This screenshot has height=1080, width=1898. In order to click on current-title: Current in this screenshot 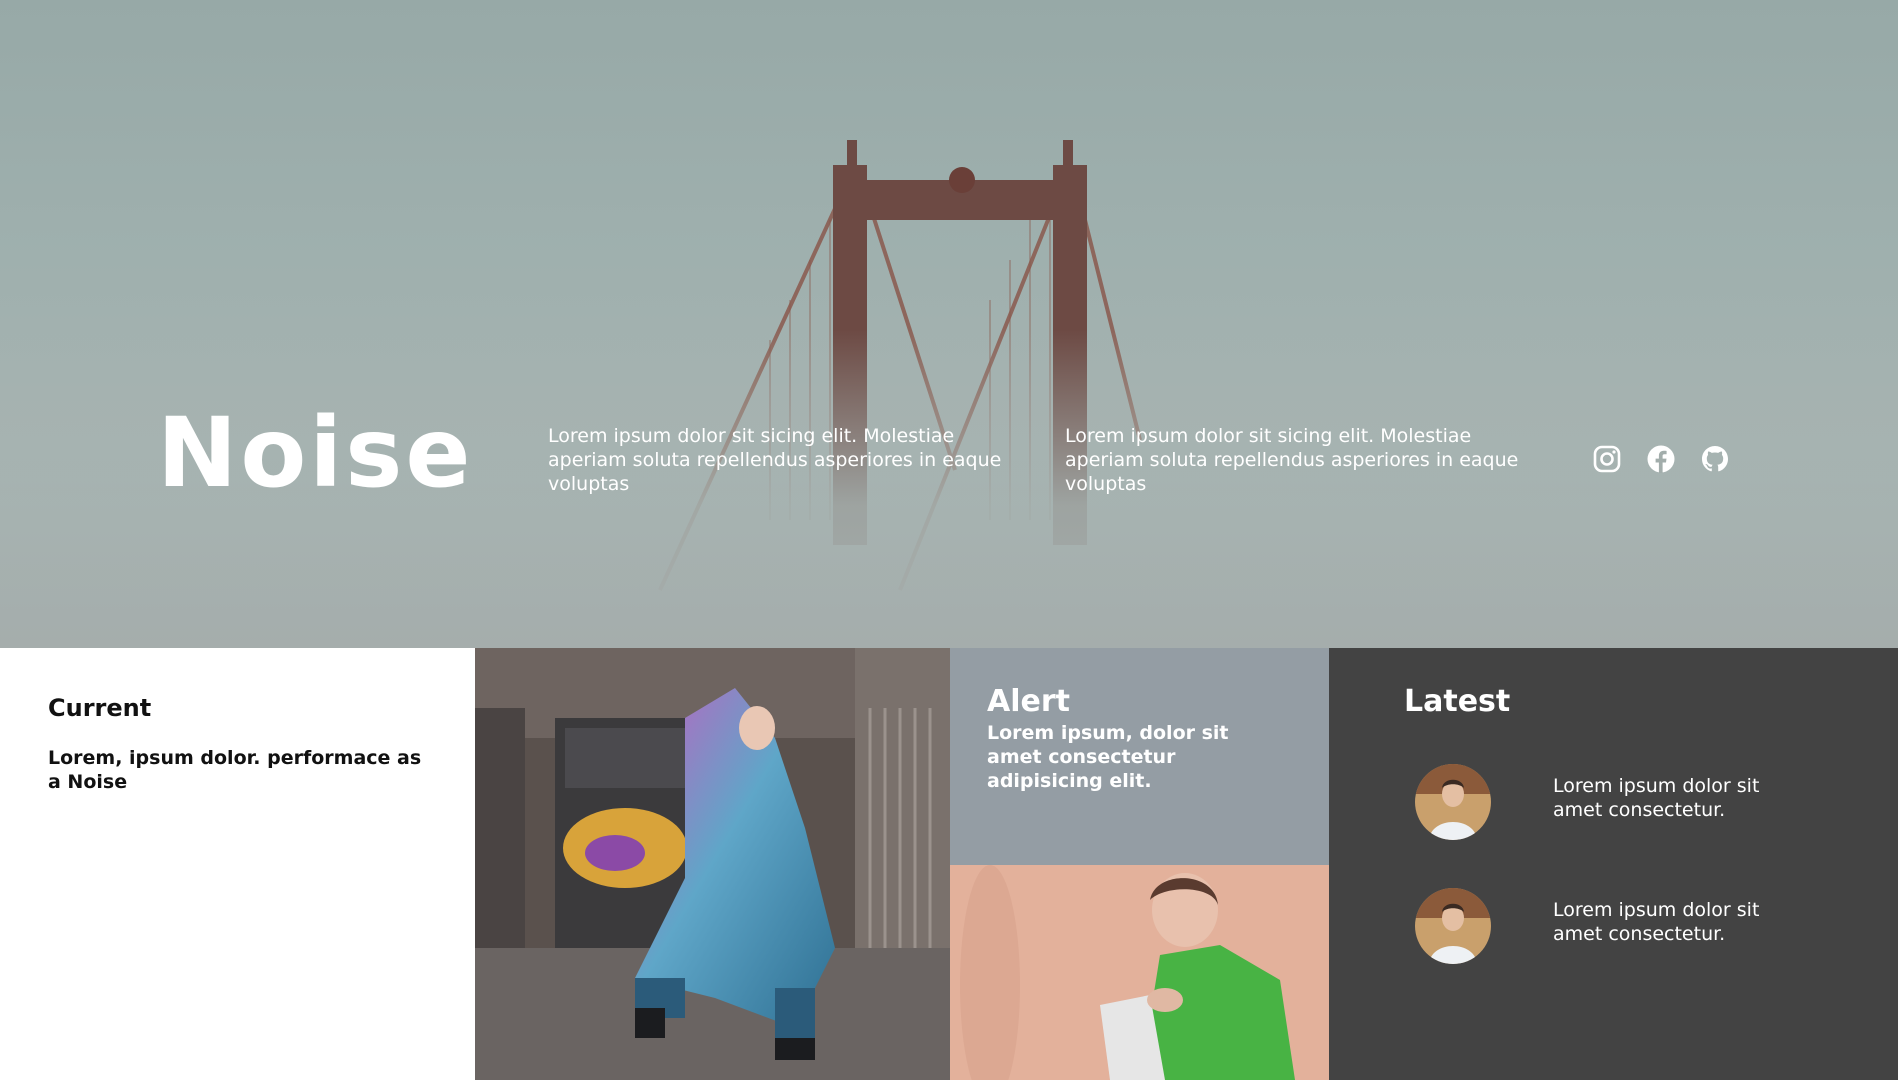, I will do `click(100, 708)`.